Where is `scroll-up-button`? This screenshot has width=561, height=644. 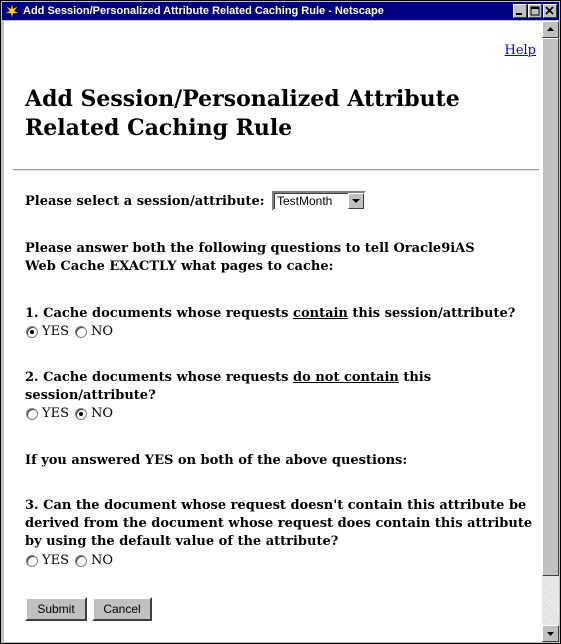 scroll-up-button is located at coordinates (550, 29).